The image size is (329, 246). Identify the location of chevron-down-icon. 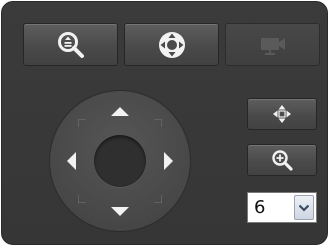
(304, 207).